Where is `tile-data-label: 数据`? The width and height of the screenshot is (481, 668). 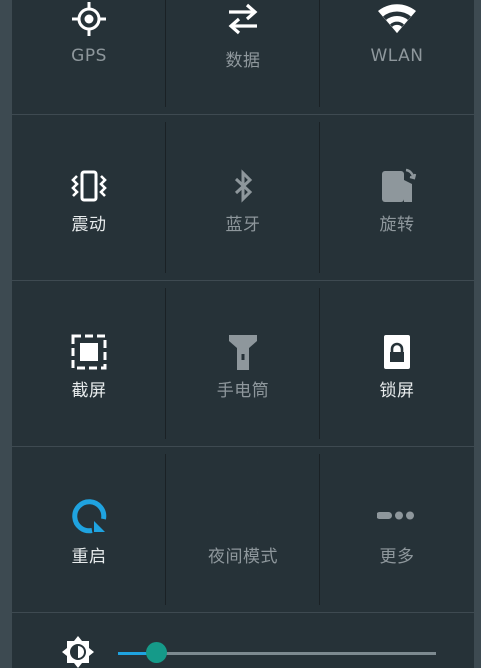 tile-data-label: 数据 is located at coordinates (243, 61).